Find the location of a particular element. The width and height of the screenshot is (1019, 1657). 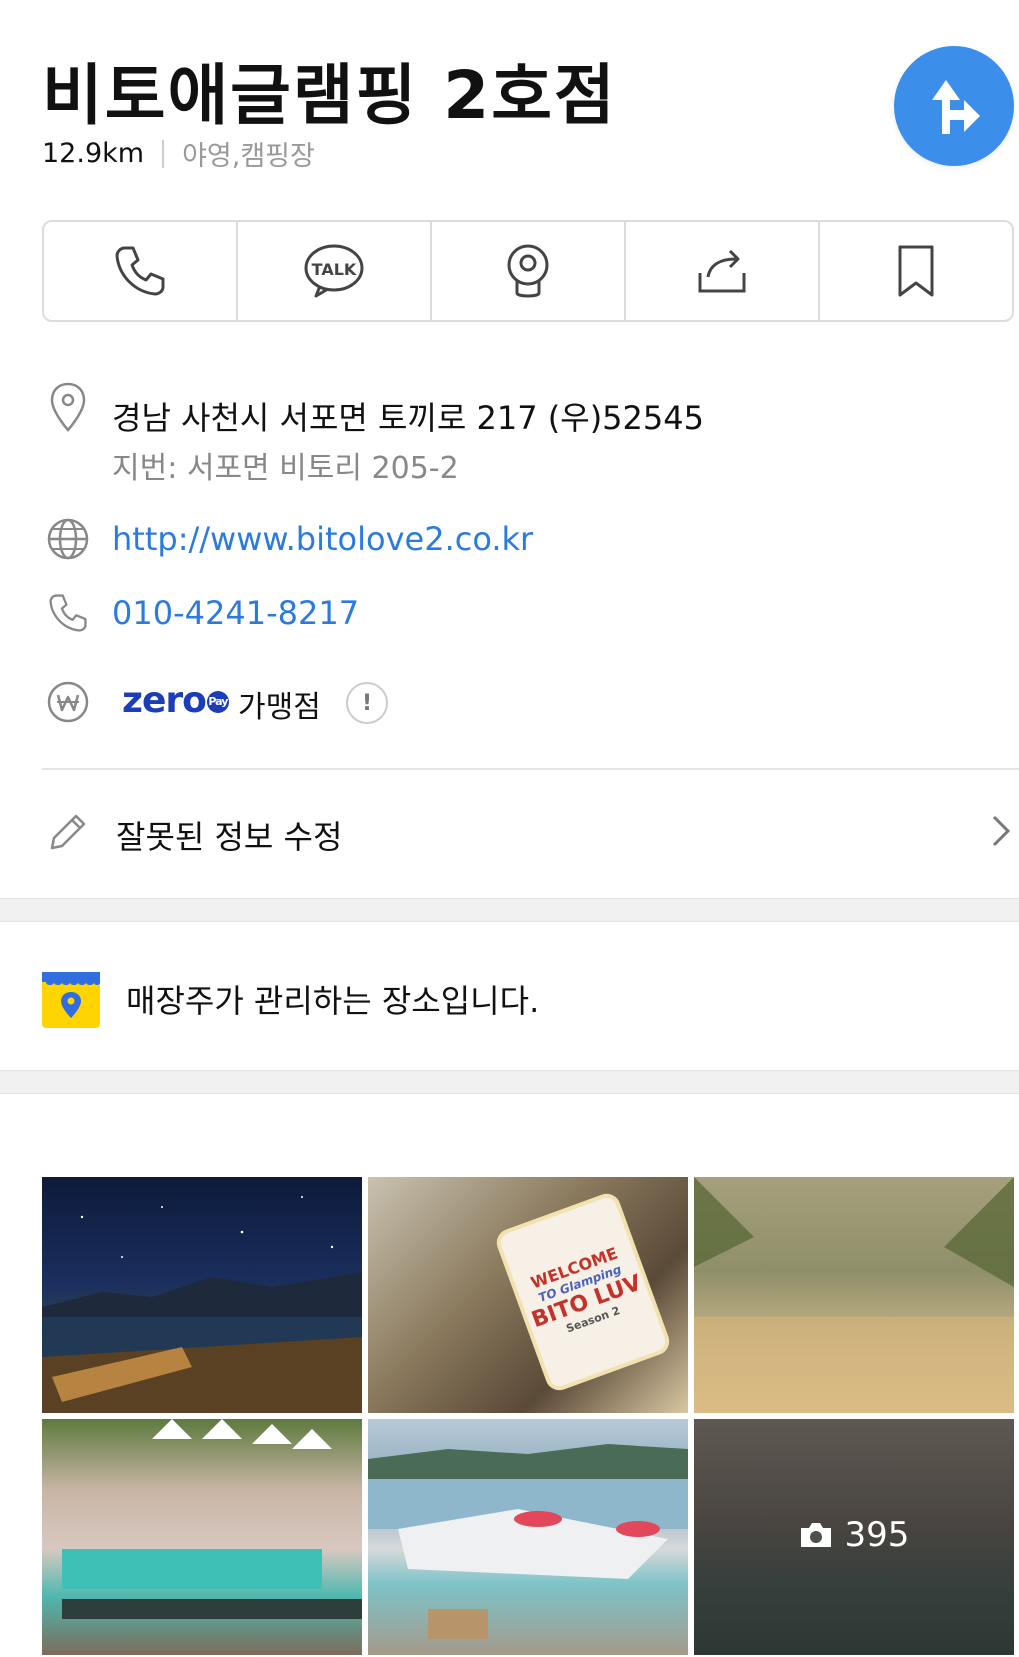

photo-night-sky is located at coordinates (202, 1295).